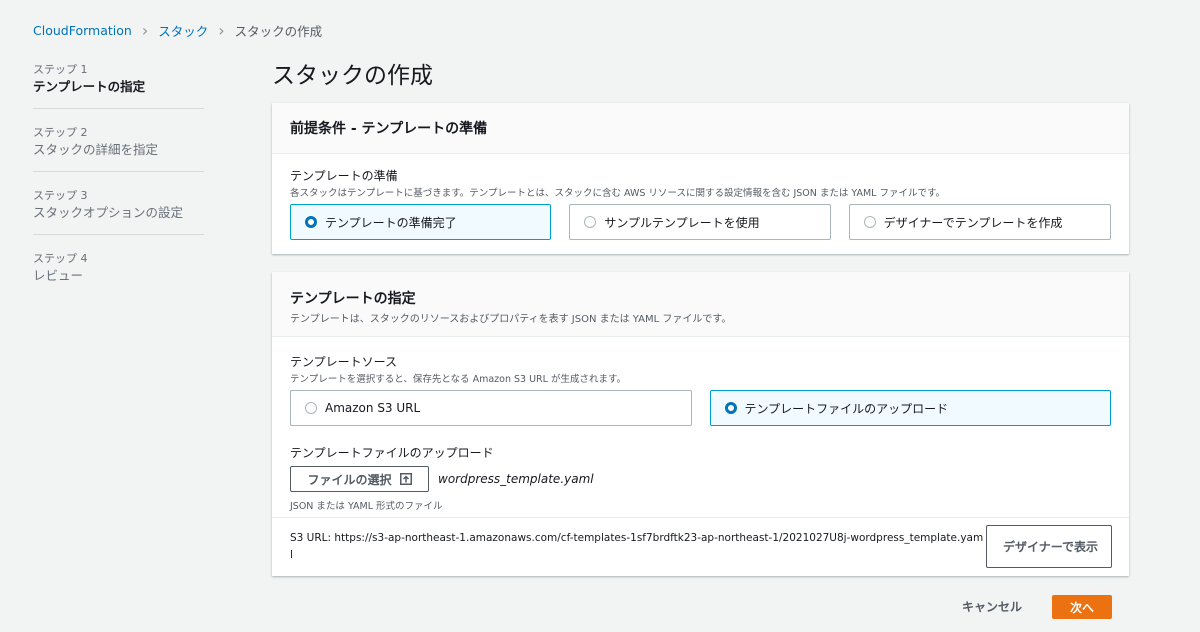 This screenshot has width=1200, height=632. Describe the element at coordinates (311, 538) in the screenshot. I see `s3-url-label: S3 URL:` at that location.